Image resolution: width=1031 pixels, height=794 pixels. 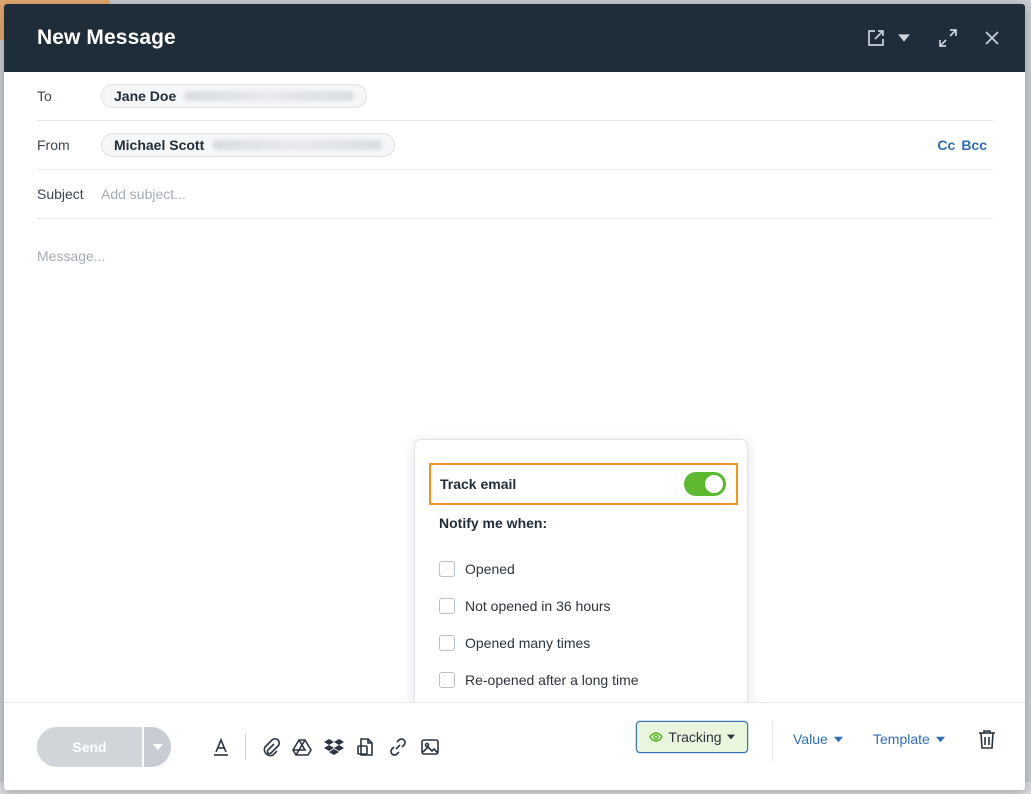 What do you see at coordinates (992, 38) in the screenshot?
I see `close-icon` at bounding box center [992, 38].